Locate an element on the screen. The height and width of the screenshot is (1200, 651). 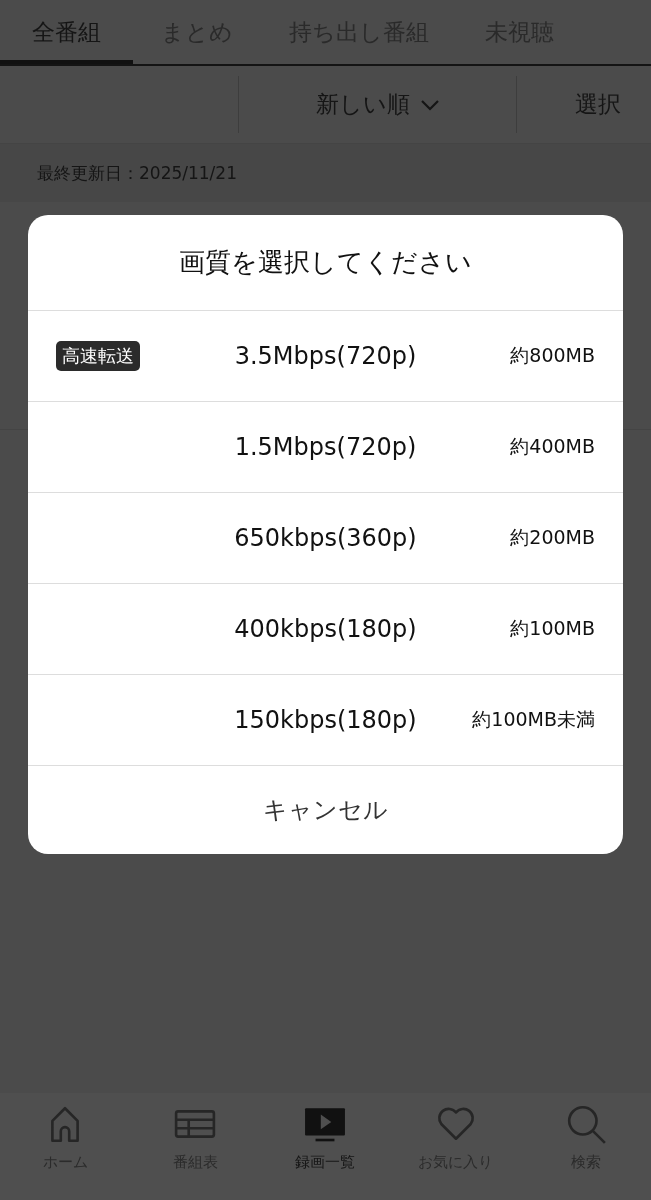
bitrate-text: 650kbps(360p) is located at coordinates (325, 538).